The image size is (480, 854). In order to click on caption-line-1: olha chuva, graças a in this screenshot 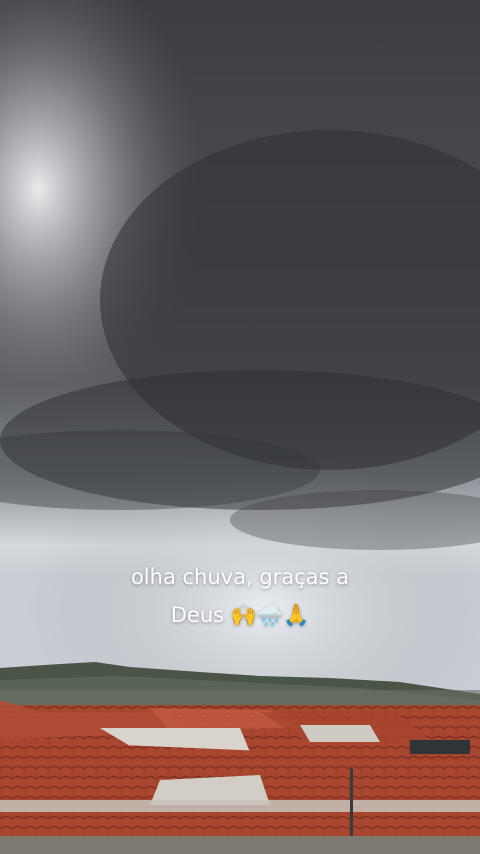, I will do `click(240, 577)`.